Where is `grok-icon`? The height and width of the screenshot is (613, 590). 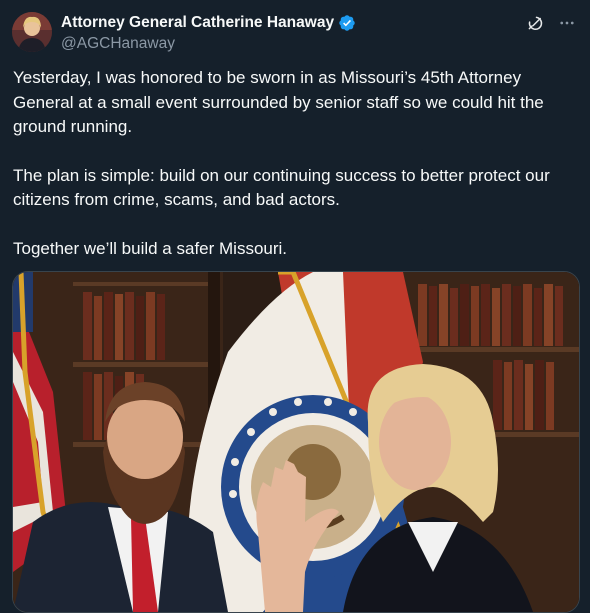
grok-icon is located at coordinates (535, 23).